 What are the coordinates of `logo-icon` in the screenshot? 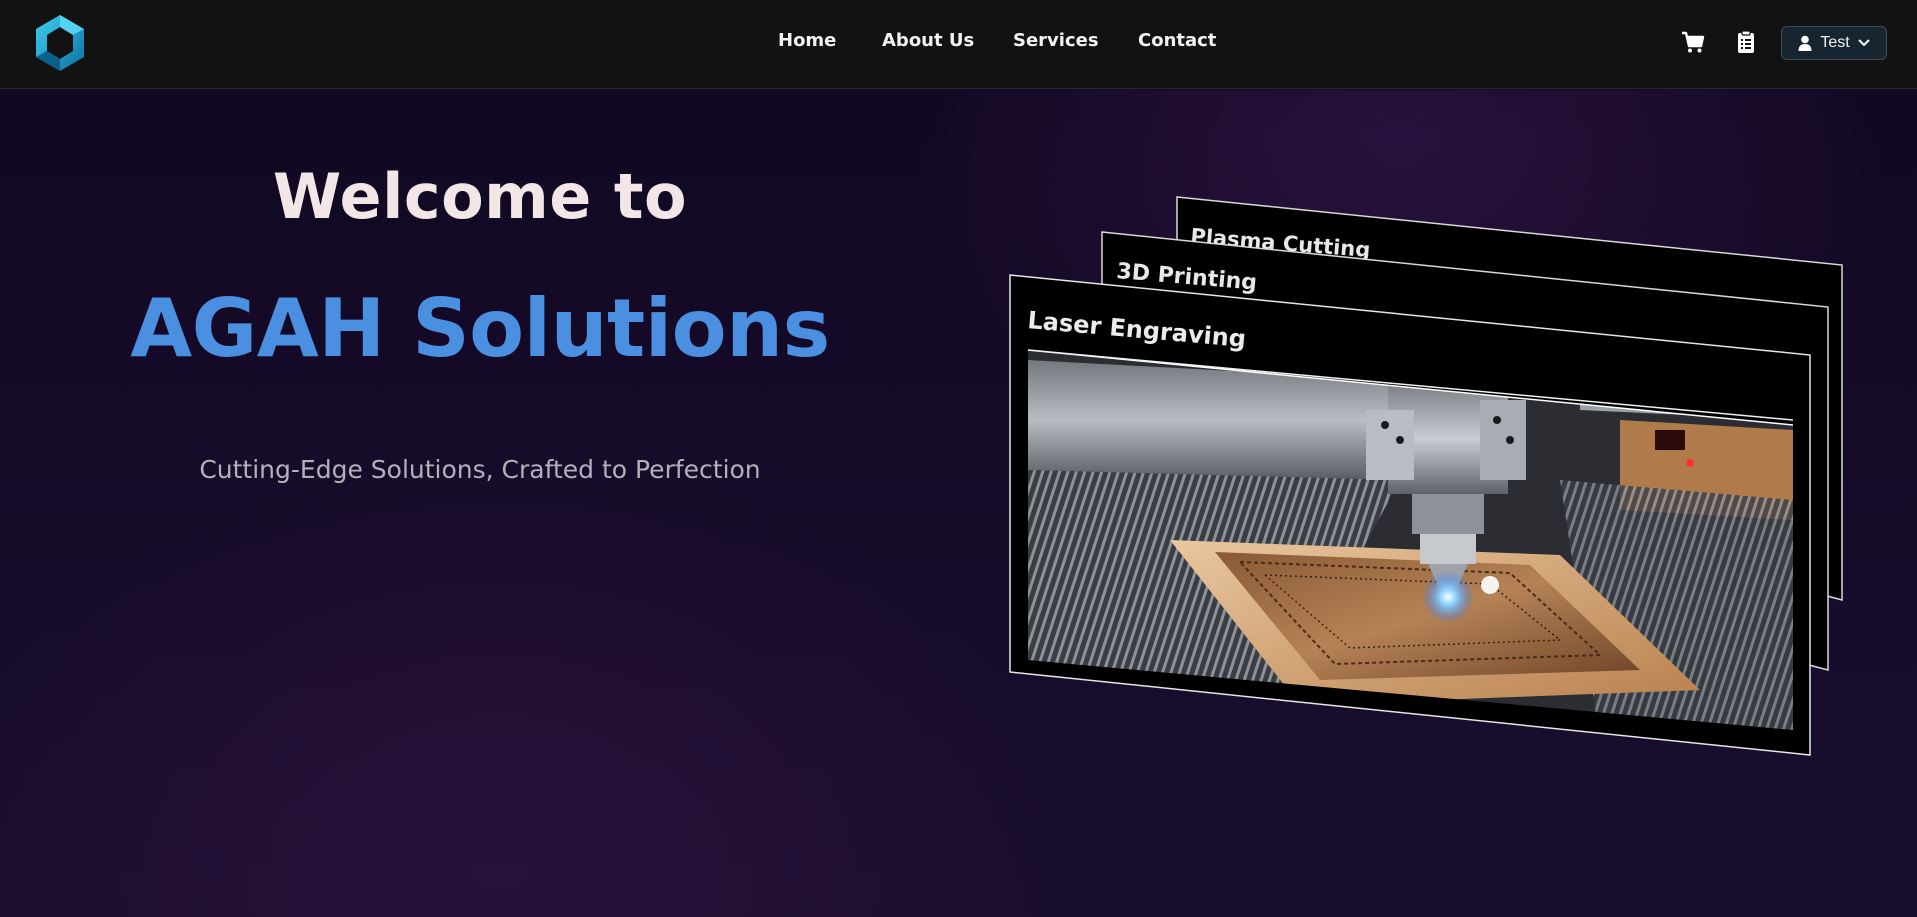 It's located at (60, 43).